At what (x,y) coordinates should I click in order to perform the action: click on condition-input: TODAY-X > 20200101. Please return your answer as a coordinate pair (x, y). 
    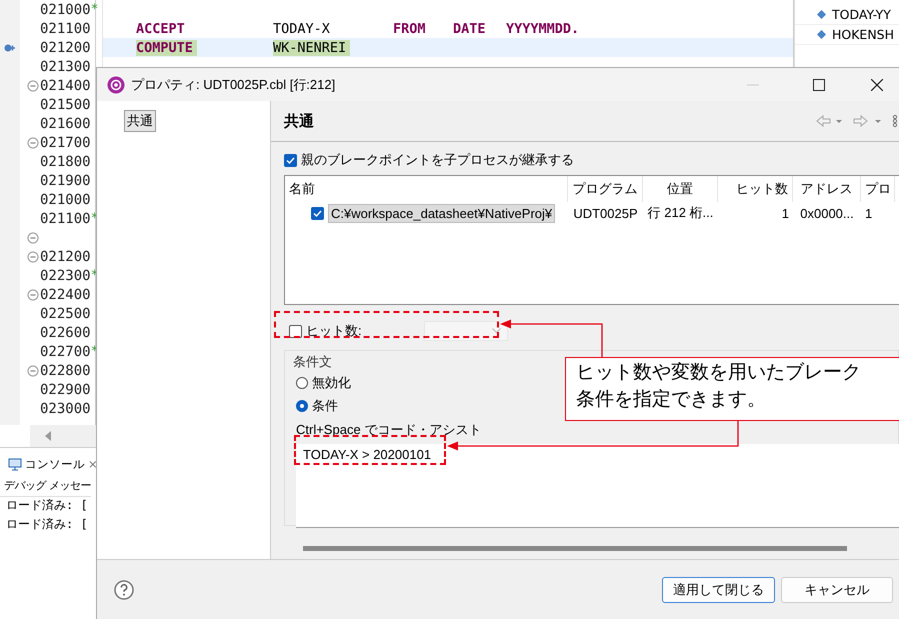
    Looking at the image, I should click on (597, 486).